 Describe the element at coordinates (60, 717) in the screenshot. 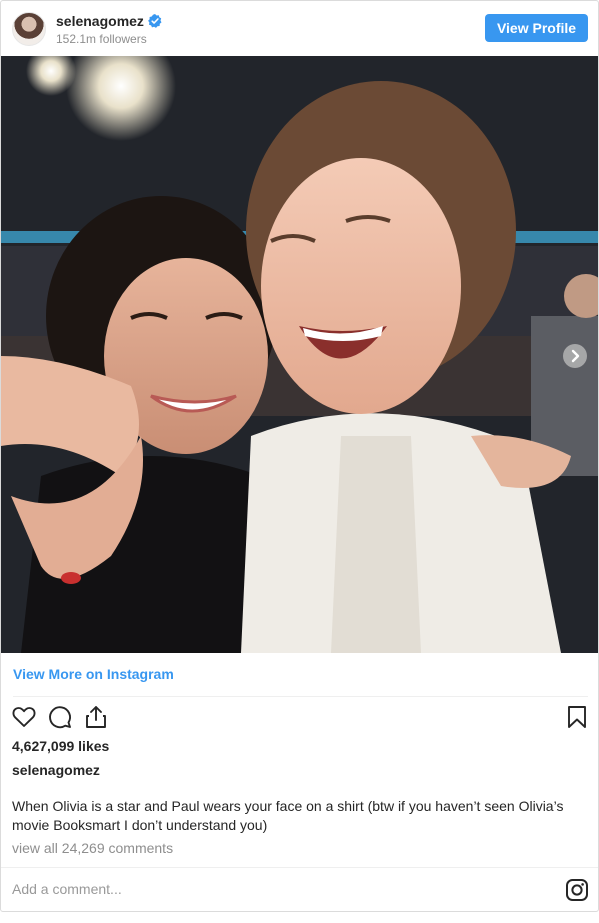

I see `comment-icon` at that location.